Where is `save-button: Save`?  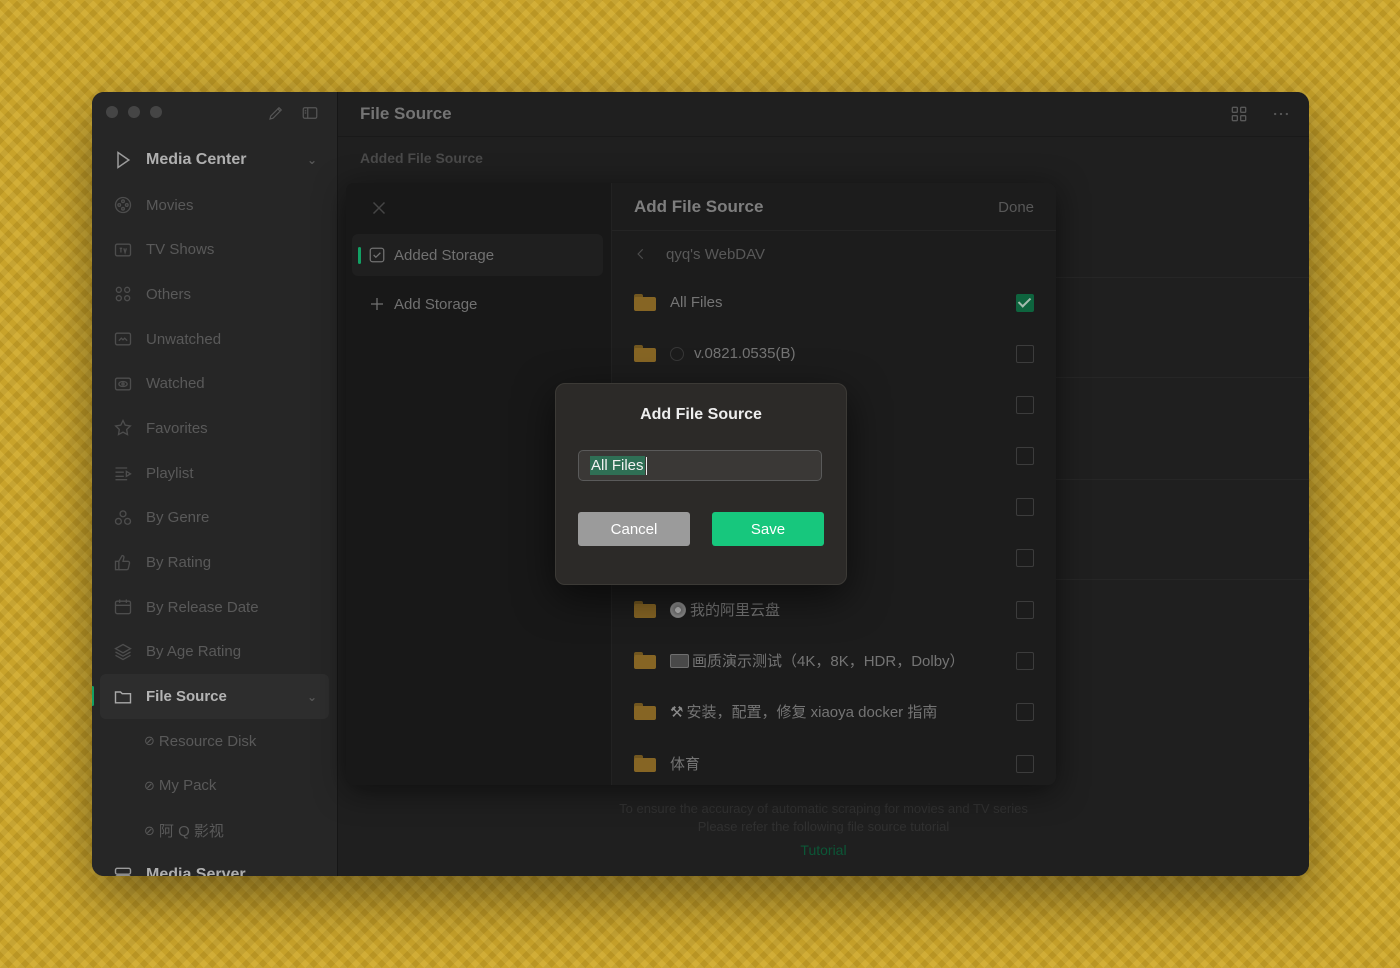 save-button: Save is located at coordinates (768, 529).